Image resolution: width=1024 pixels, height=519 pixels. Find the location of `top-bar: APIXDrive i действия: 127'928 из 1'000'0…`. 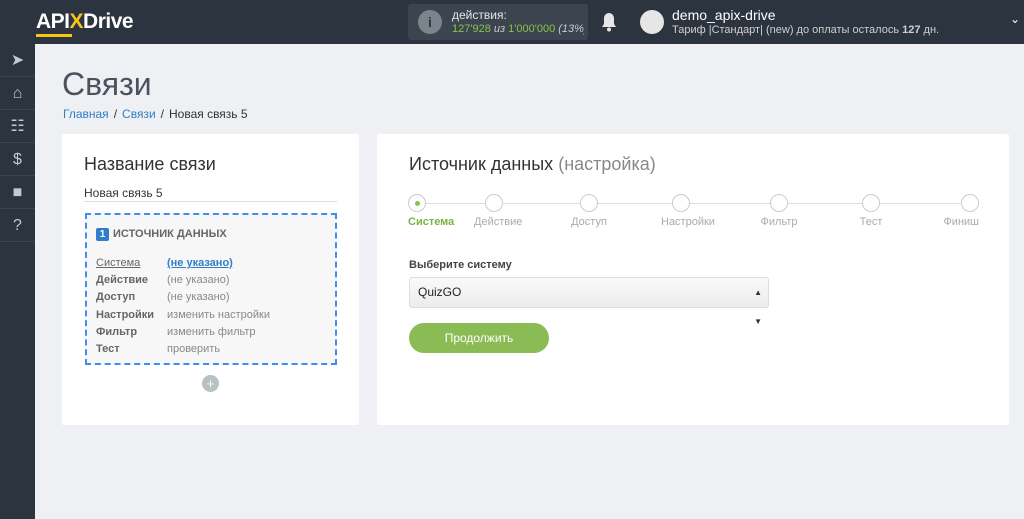

top-bar: APIXDrive i действия: 127'928 из 1'000'0… is located at coordinates (512, 22).